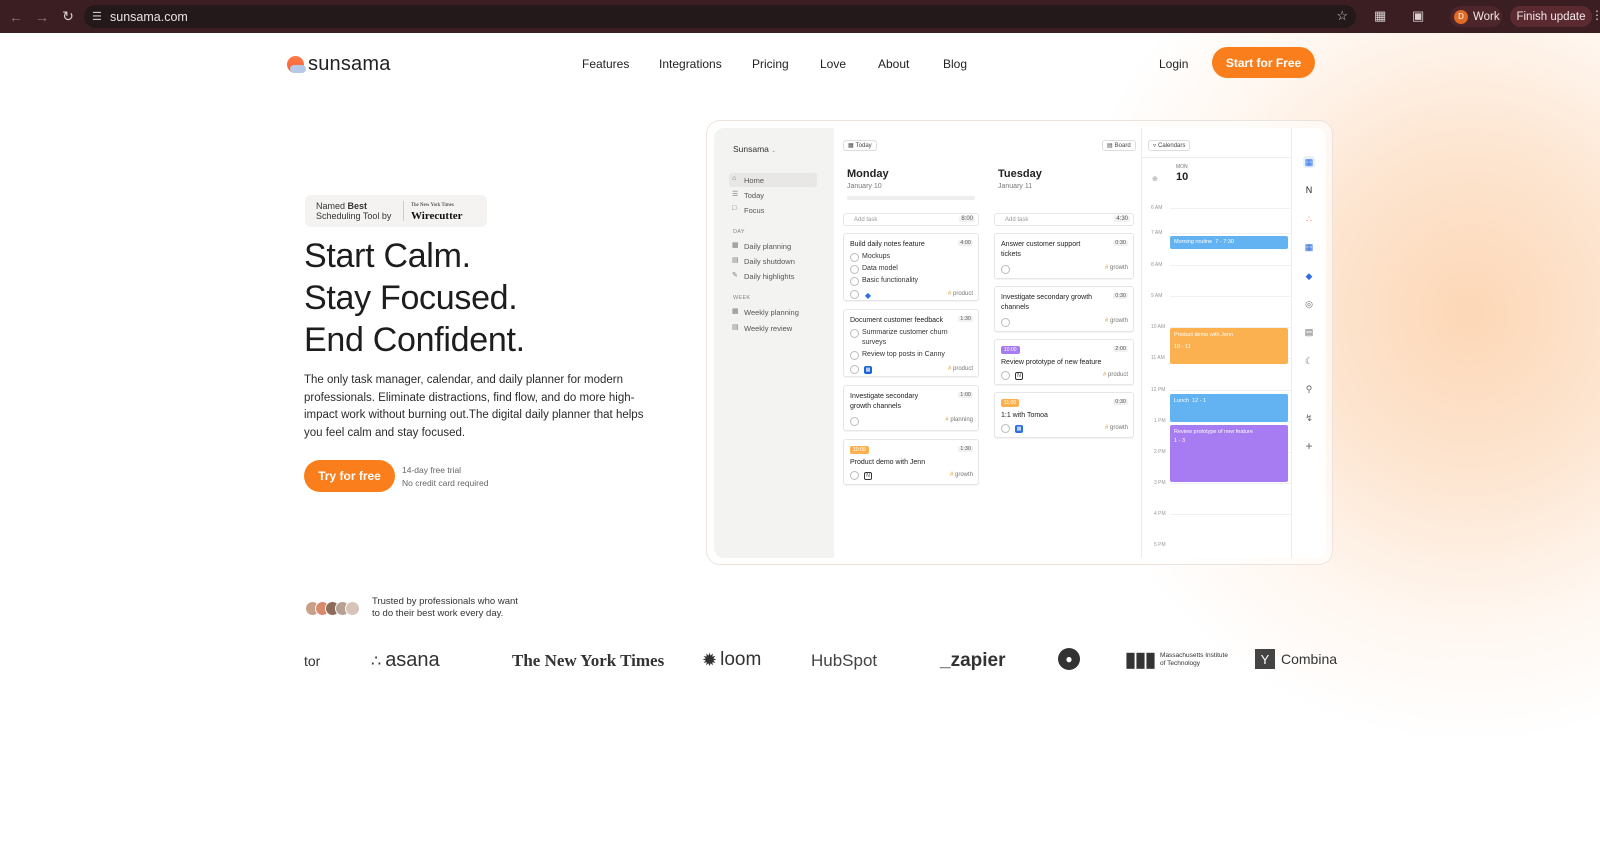 Image resolution: width=1600 pixels, height=850 pixels. What do you see at coordinates (1160, 514) in the screenshot?
I see `hour-label: 4 PM` at bounding box center [1160, 514].